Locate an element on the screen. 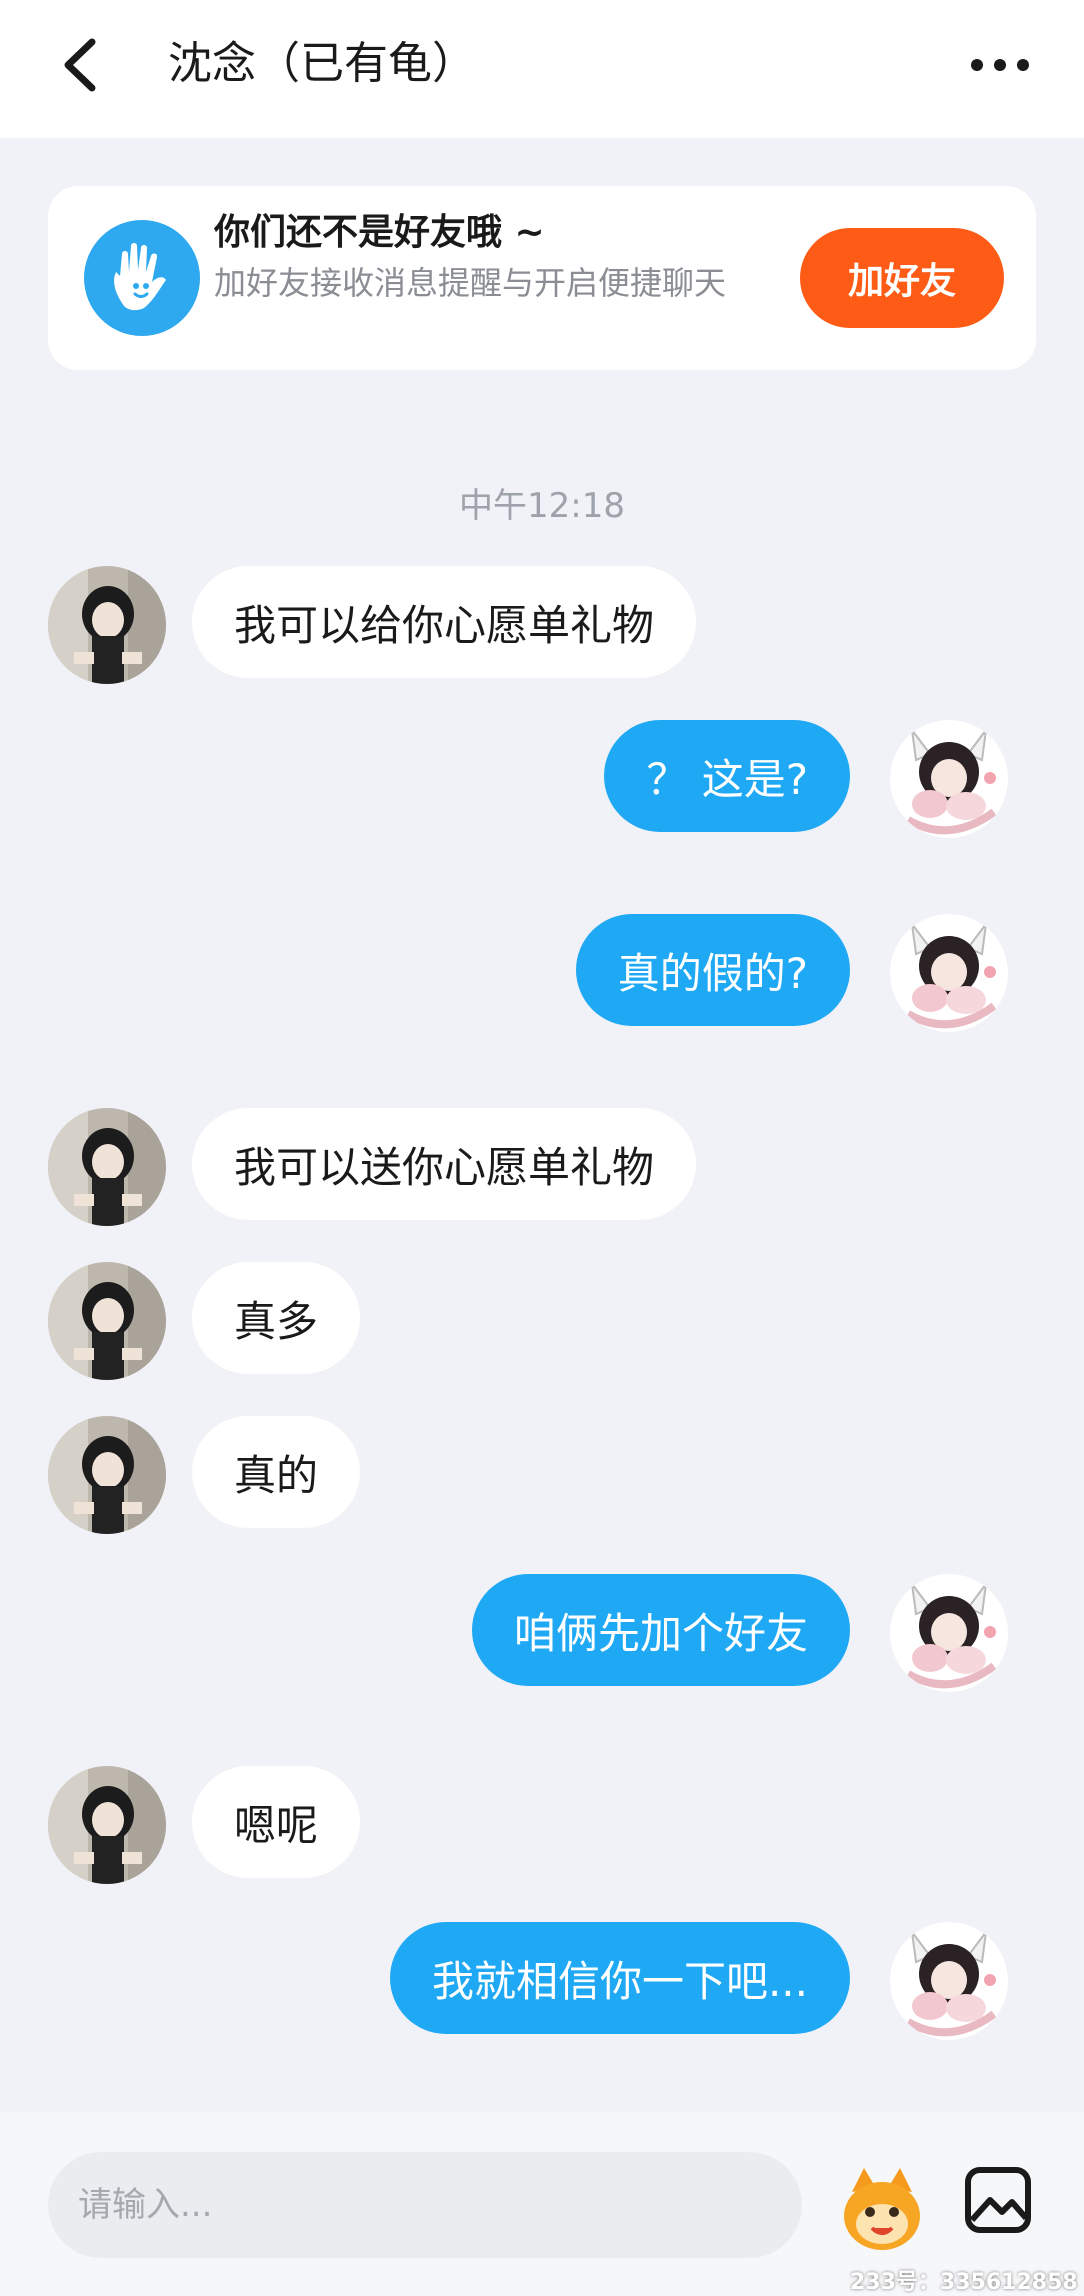 This screenshot has height=2296, width=1084. outgoing-message: ？ 这是? is located at coordinates (727, 776).